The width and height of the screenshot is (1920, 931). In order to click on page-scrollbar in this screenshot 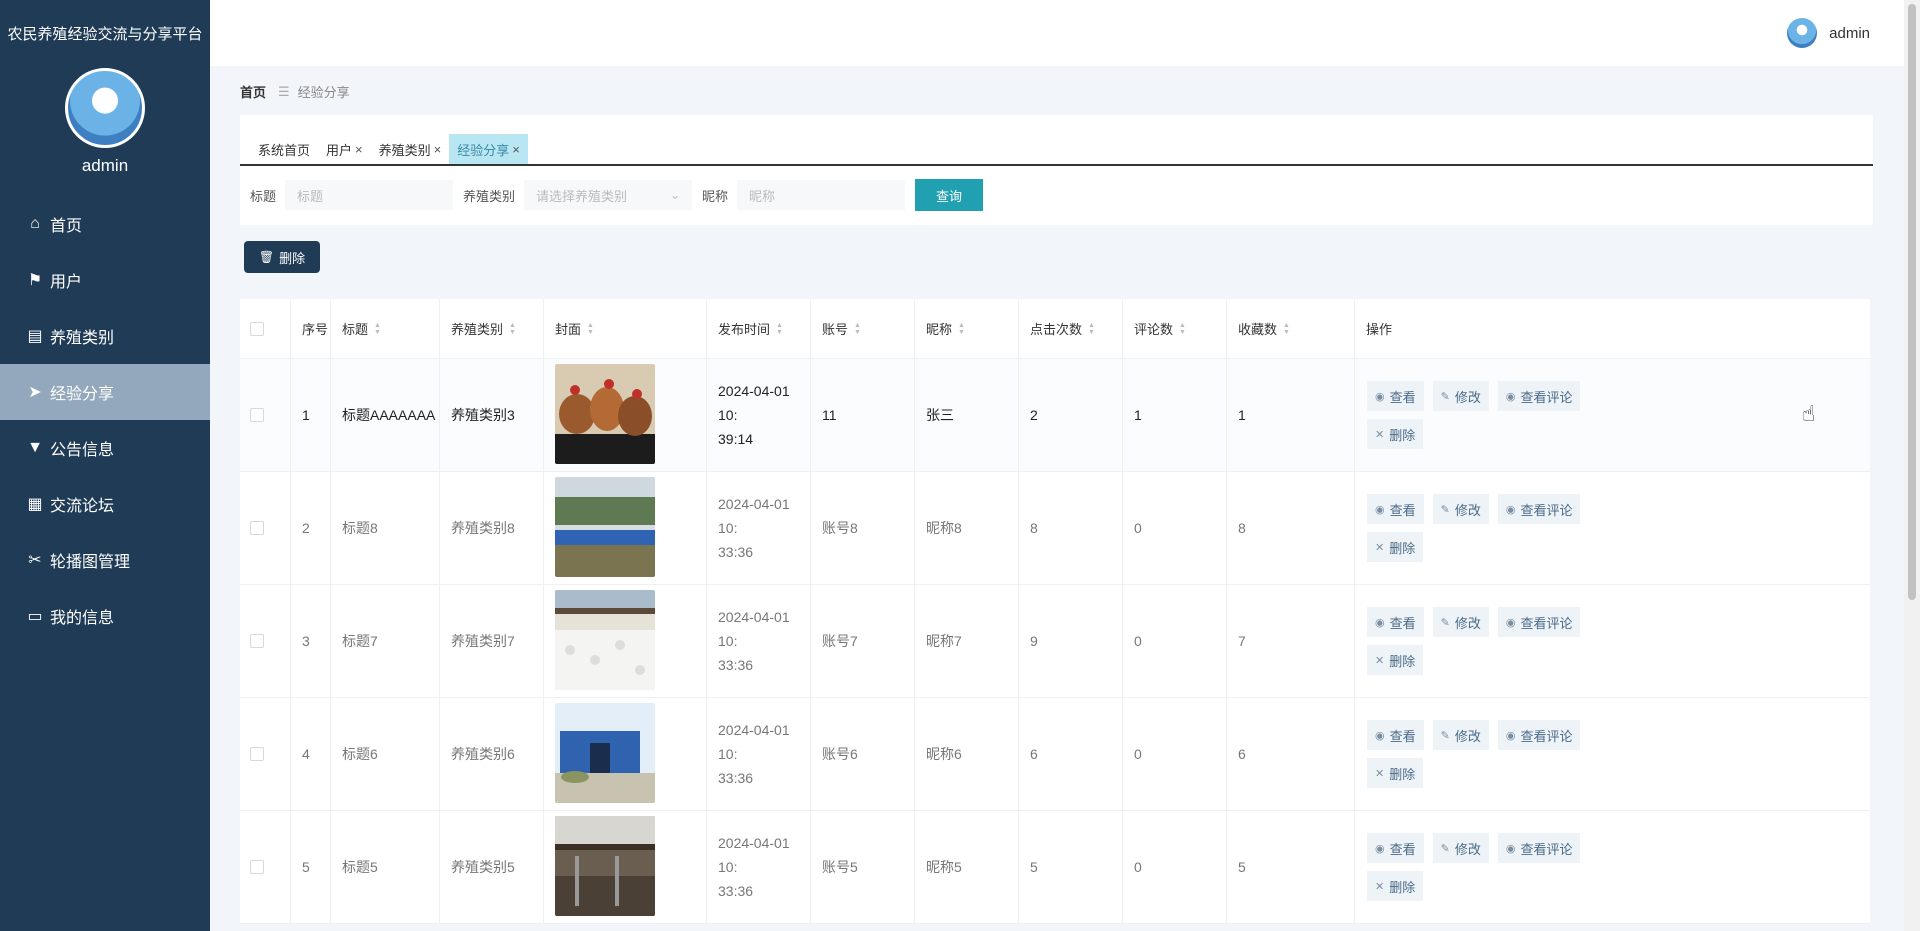, I will do `click(1912, 465)`.